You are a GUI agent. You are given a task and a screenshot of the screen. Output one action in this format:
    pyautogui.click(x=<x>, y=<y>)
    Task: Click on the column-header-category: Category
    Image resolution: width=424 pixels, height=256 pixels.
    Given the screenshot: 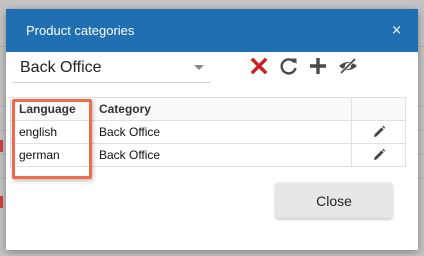 What is the action you would take?
    pyautogui.click(x=221, y=109)
    